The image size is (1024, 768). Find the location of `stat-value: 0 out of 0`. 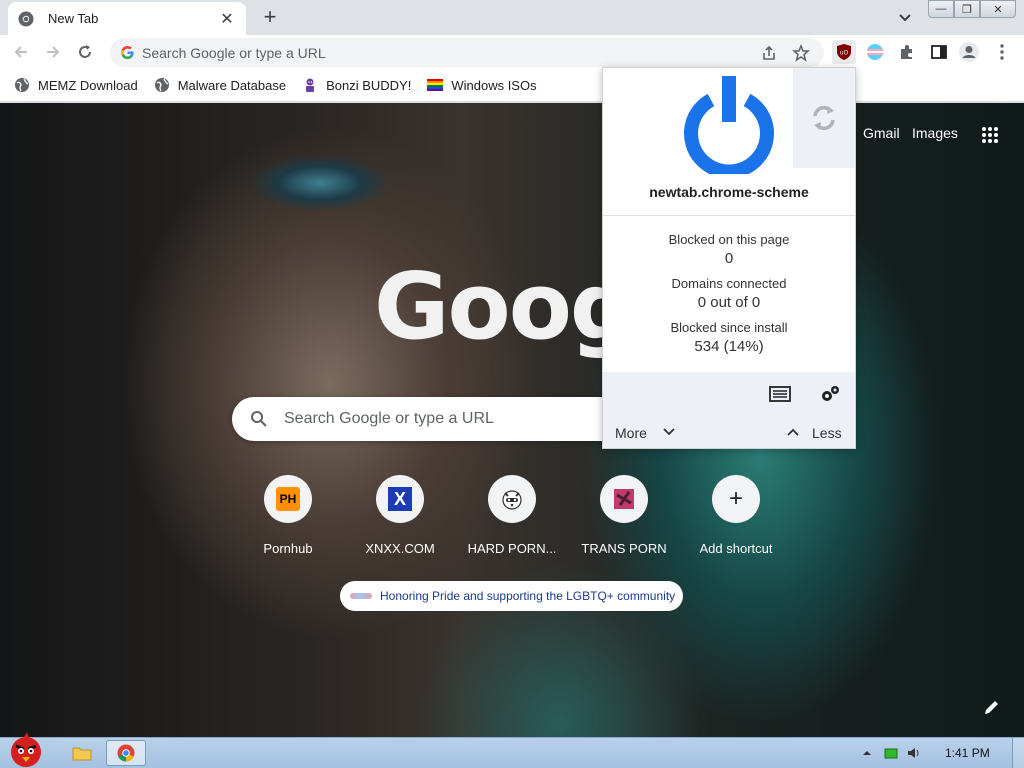

stat-value: 0 out of 0 is located at coordinates (729, 302).